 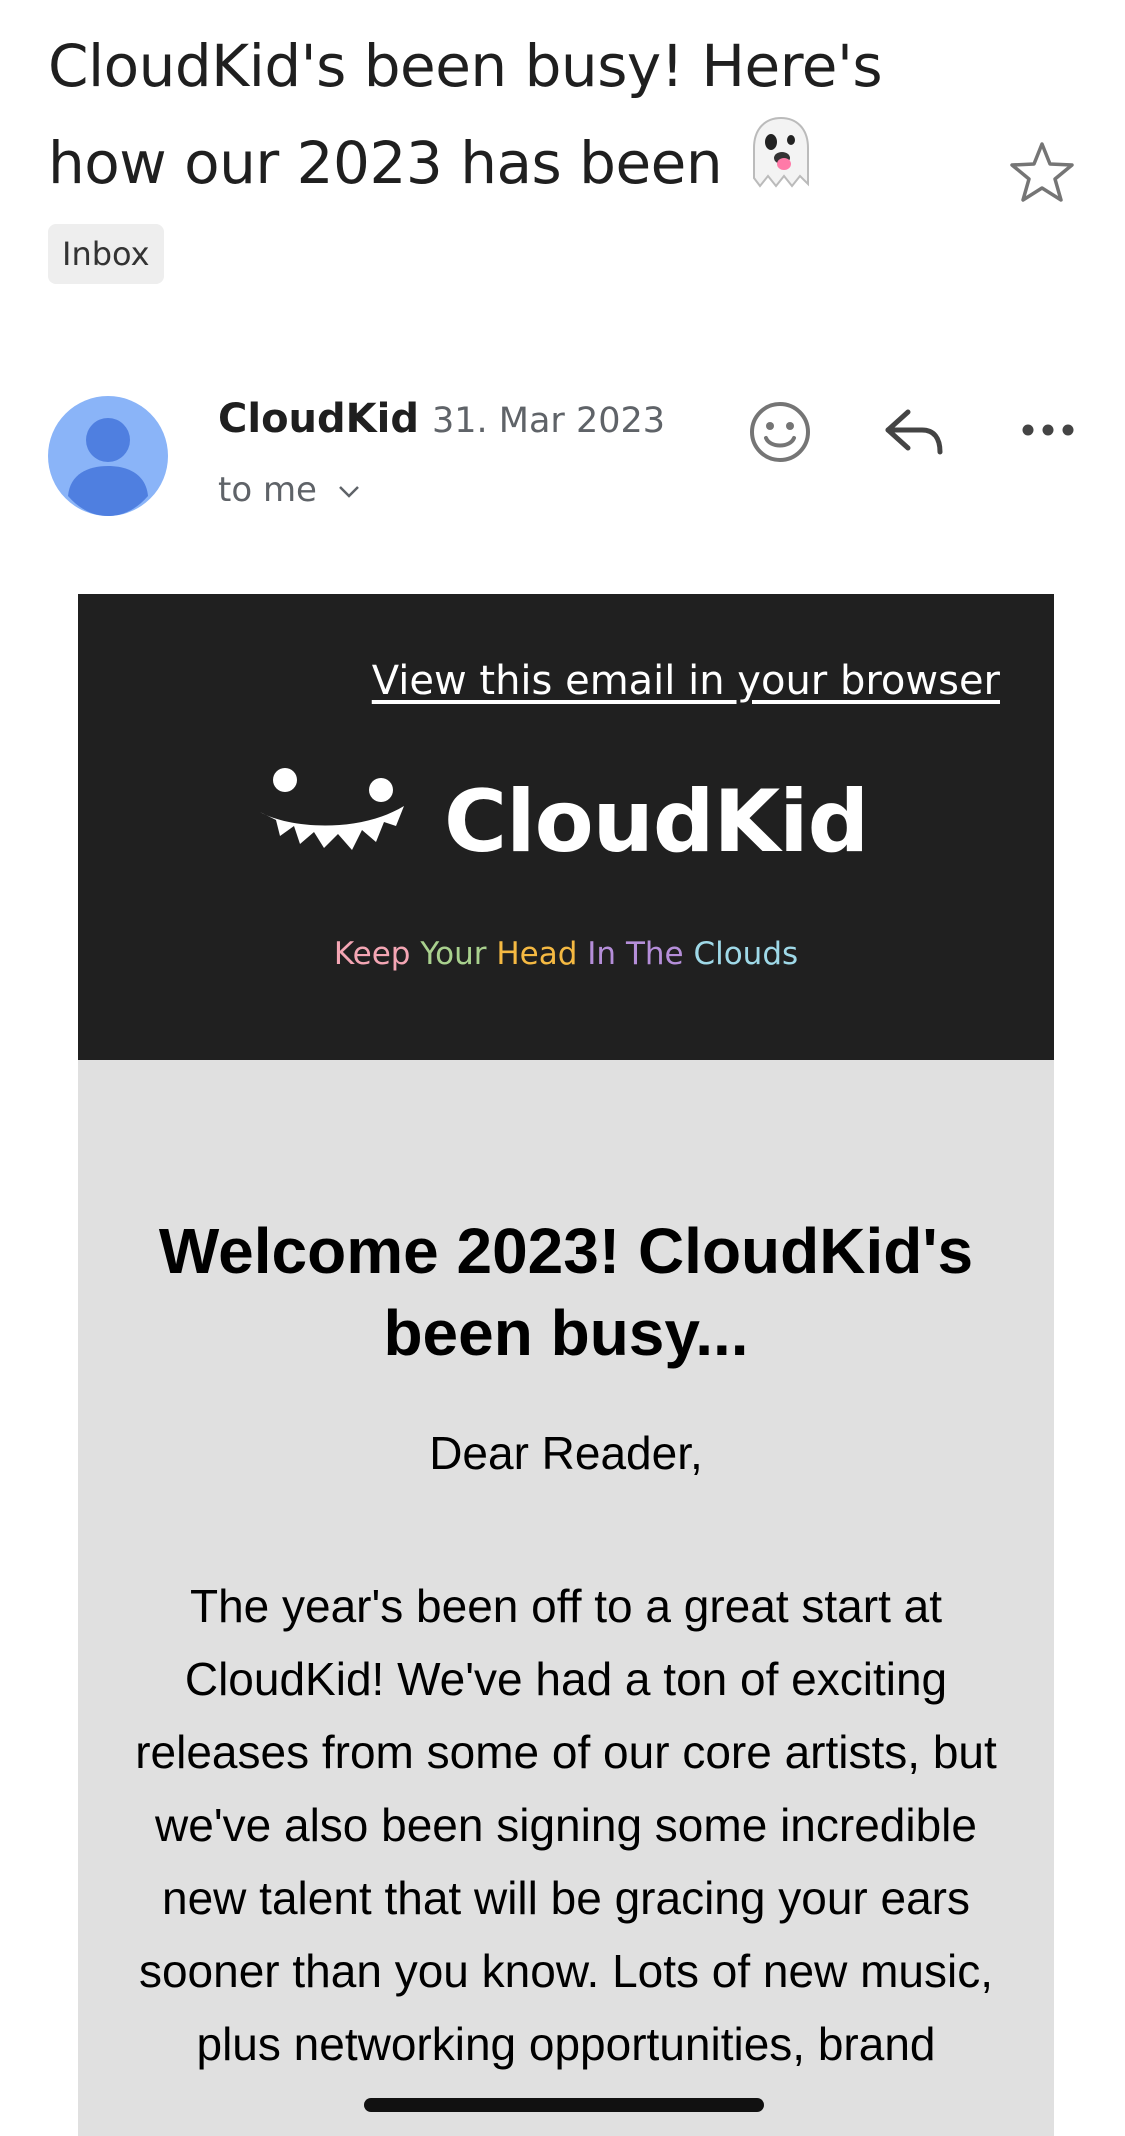 I want to click on tagline: Keep Your Head In The Clouds, so click(x=566, y=954).